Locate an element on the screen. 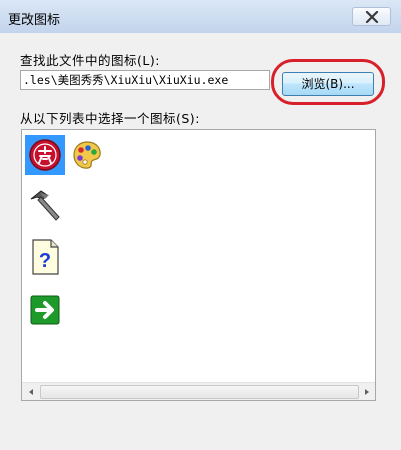 This screenshot has width=401, height=450. scroll-right-arrow-icon is located at coordinates (366, 391).